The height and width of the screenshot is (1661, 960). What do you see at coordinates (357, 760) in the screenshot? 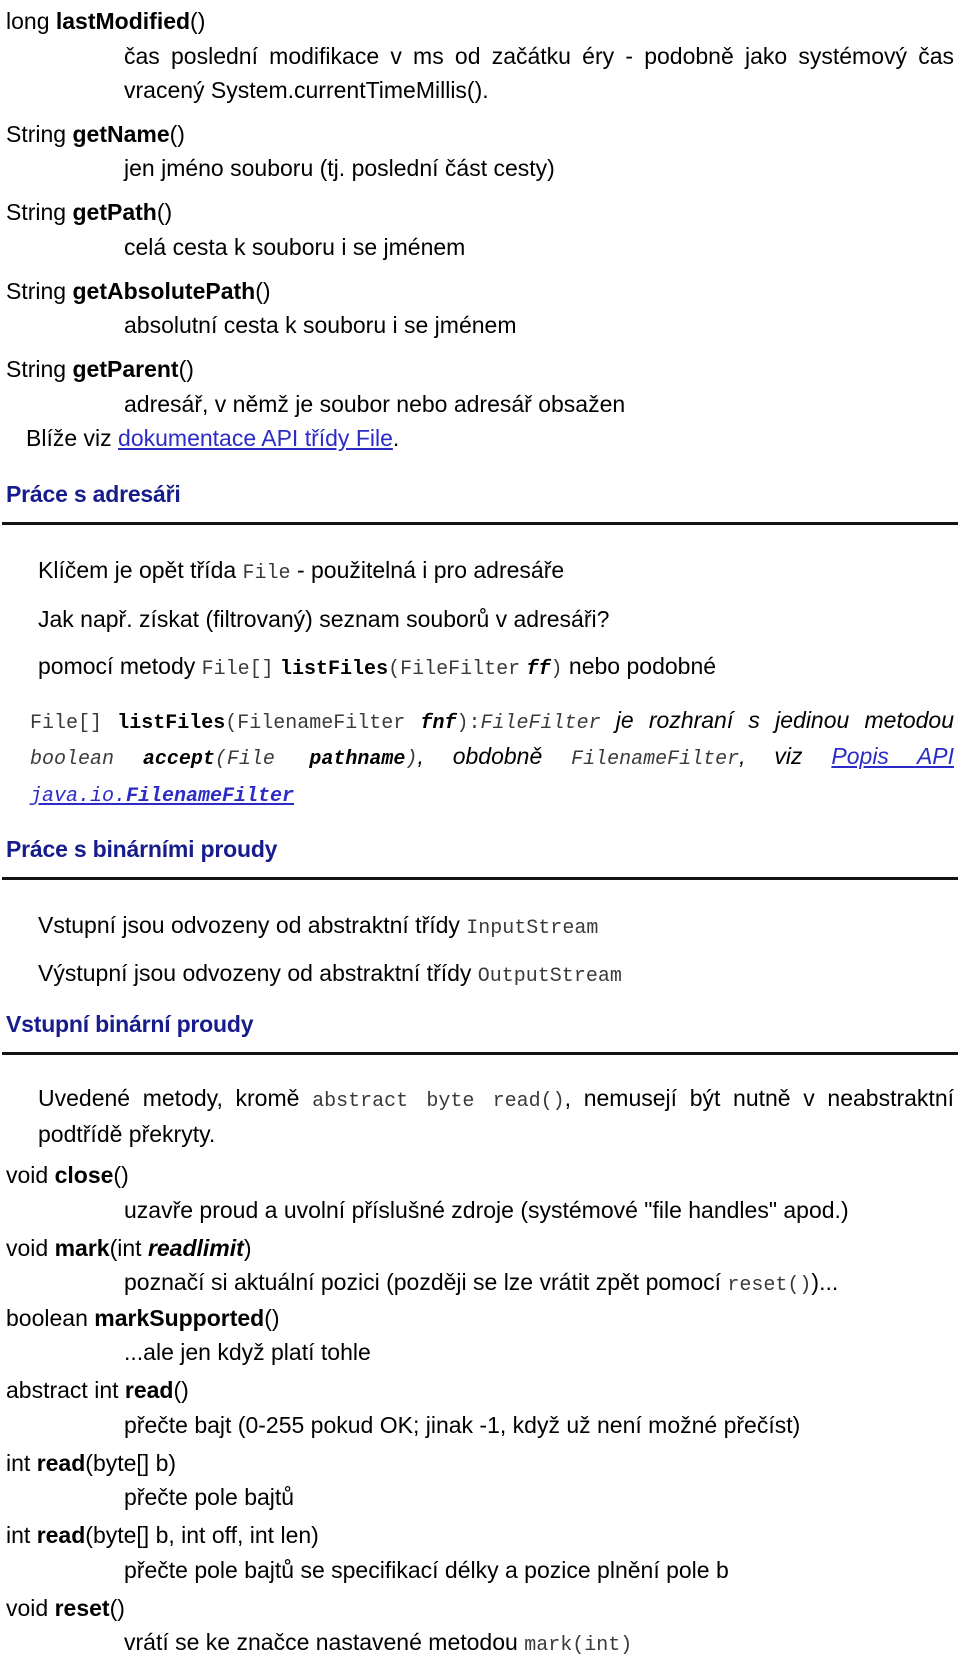
I see `inline-code-pathname: pathname` at bounding box center [357, 760].